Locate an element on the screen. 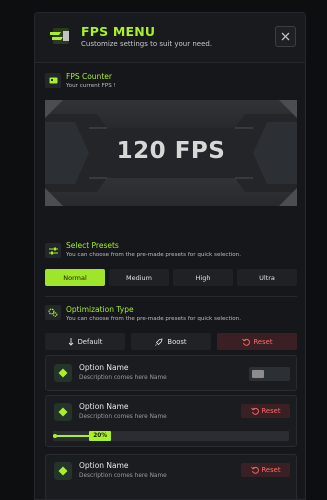  page-title: FPS MENU is located at coordinates (118, 31).